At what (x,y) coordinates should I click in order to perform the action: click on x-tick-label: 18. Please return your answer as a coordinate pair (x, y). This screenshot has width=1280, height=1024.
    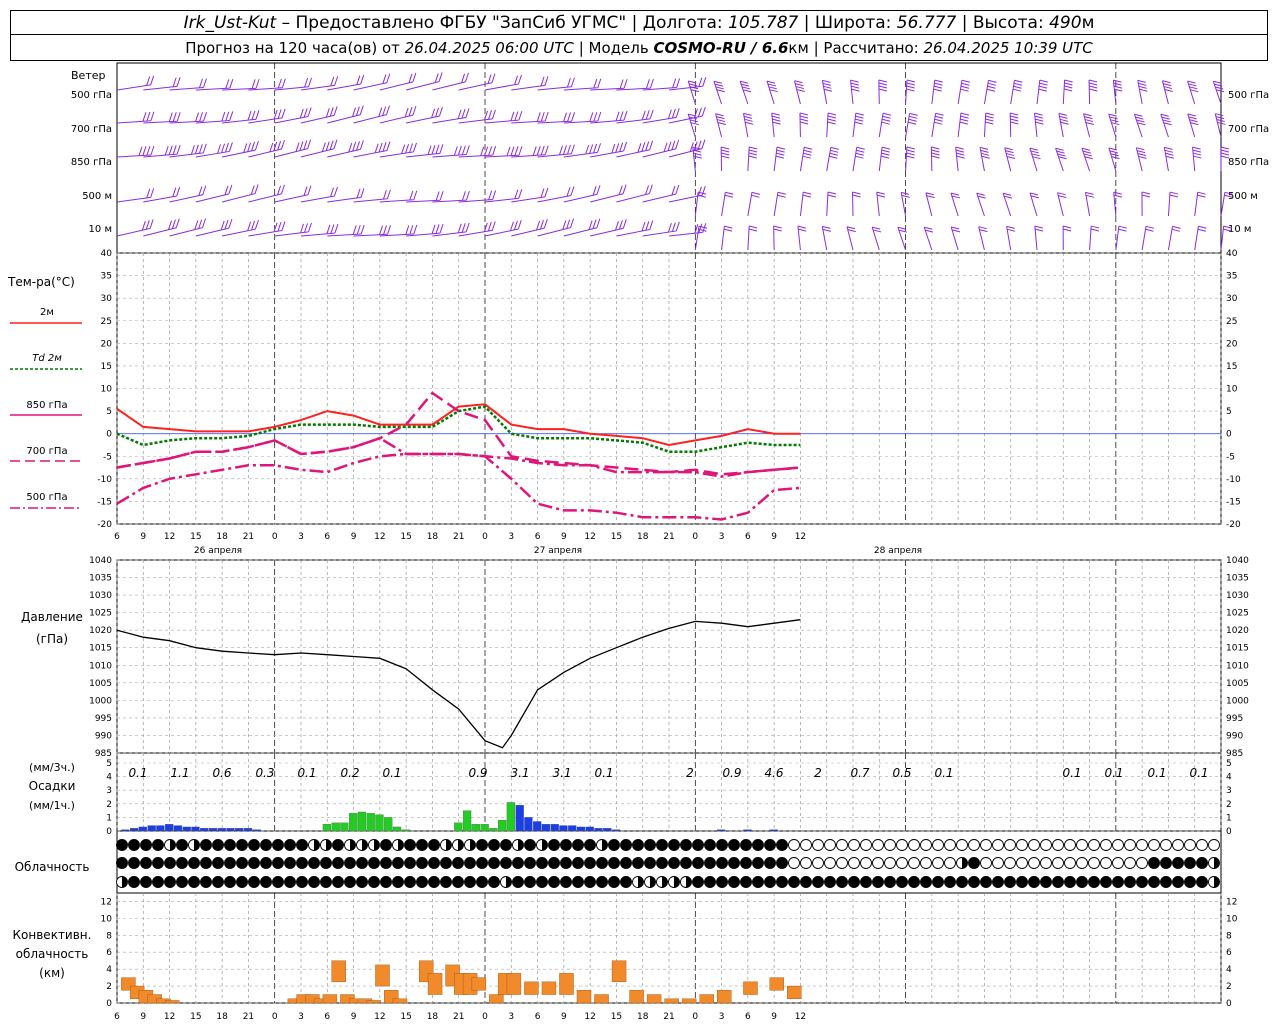
    Looking at the image, I should click on (222, 537).